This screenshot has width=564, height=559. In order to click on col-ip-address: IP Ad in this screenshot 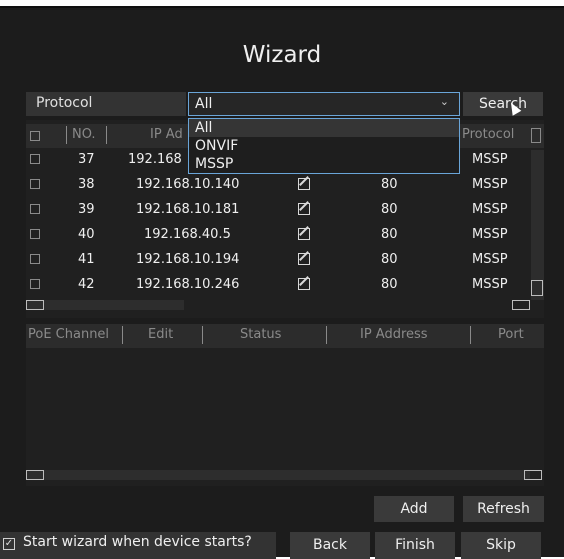, I will do `click(166, 134)`.